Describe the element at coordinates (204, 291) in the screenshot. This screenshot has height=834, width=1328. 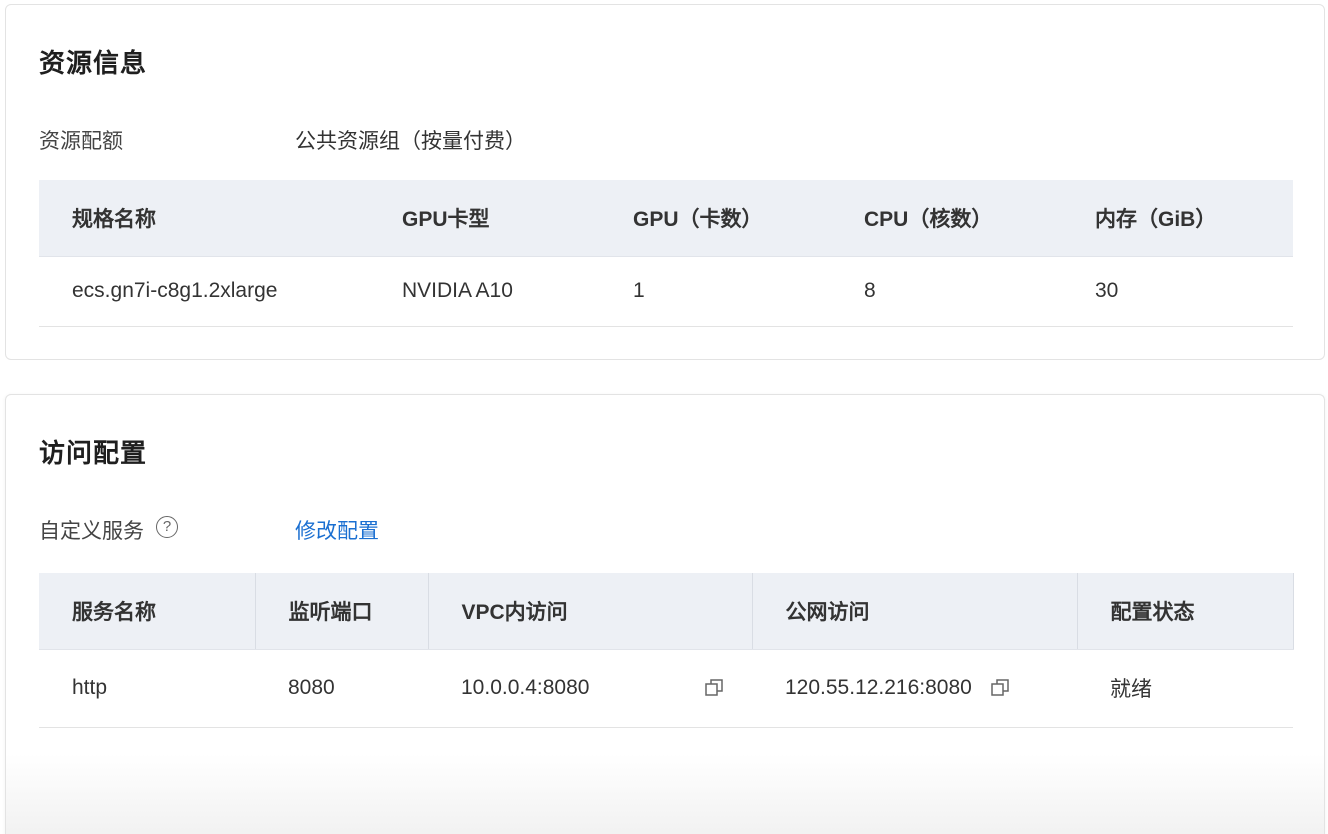
I see `cell-spec-name: ecs.gn7i-c8g1.2xlarge` at that location.